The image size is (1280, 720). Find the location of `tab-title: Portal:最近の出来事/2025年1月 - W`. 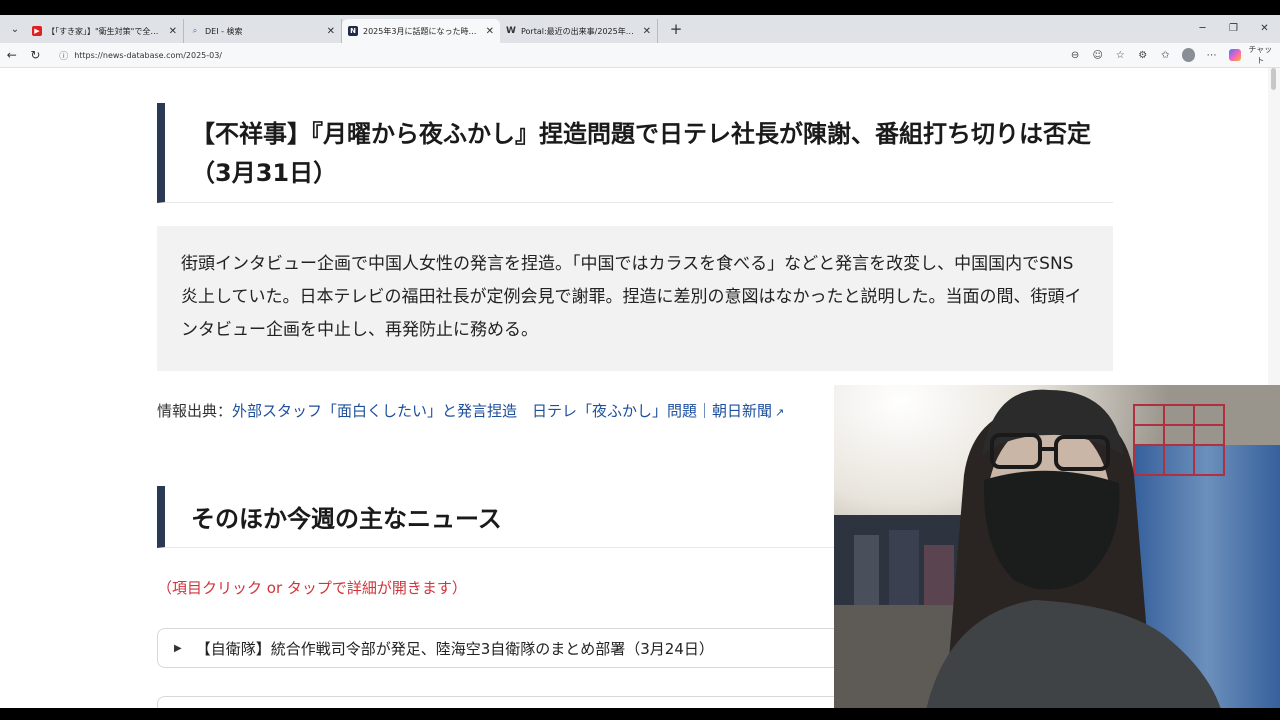

tab-title: Portal:最近の出来事/2025年1月 - W is located at coordinates (579, 31).